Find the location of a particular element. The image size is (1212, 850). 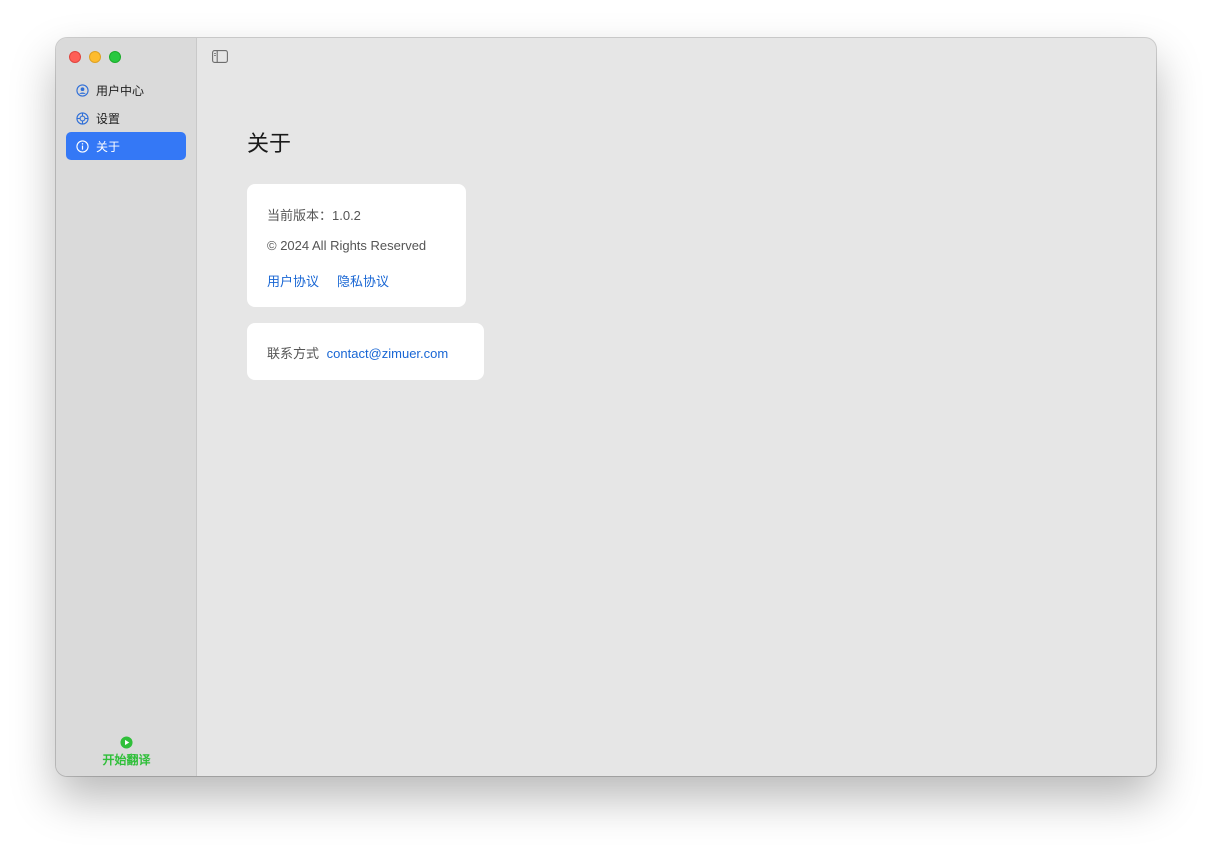

close-window-button is located at coordinates (75, 57).